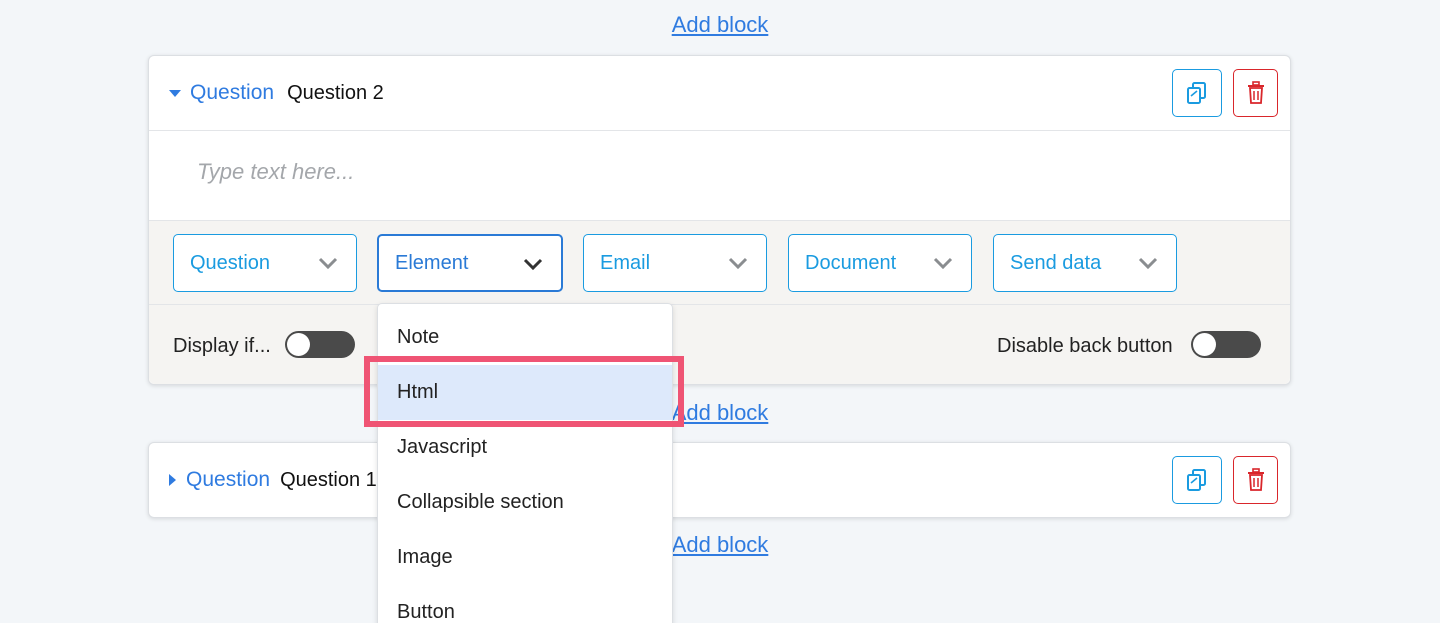  Describe the element at coordinates (525, 502) in the screenshot. I see `menu-item-collapsible-section: Collapsible section` at that location.